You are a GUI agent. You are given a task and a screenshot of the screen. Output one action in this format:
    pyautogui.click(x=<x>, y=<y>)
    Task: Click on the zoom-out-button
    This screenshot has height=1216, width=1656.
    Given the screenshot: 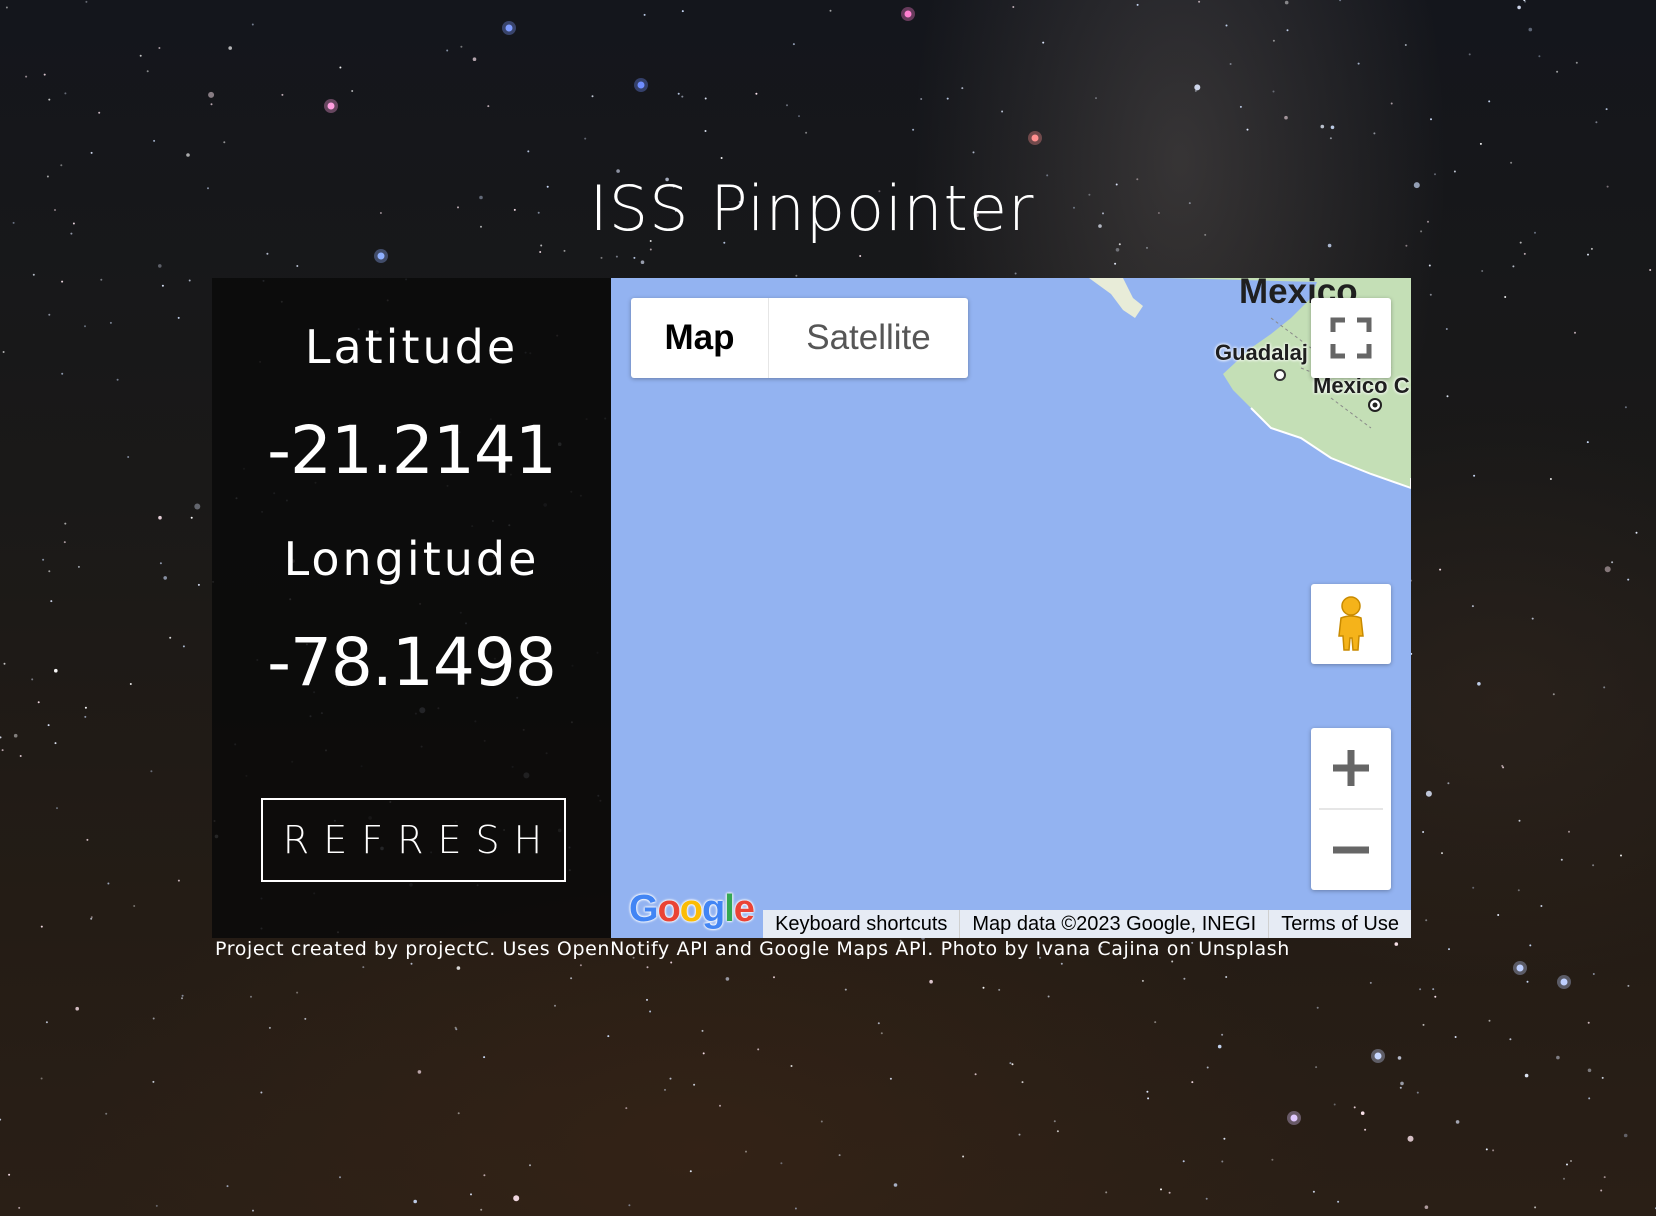 What is the action you would take?
    pyautogui.click(x=1351, y=850)
    